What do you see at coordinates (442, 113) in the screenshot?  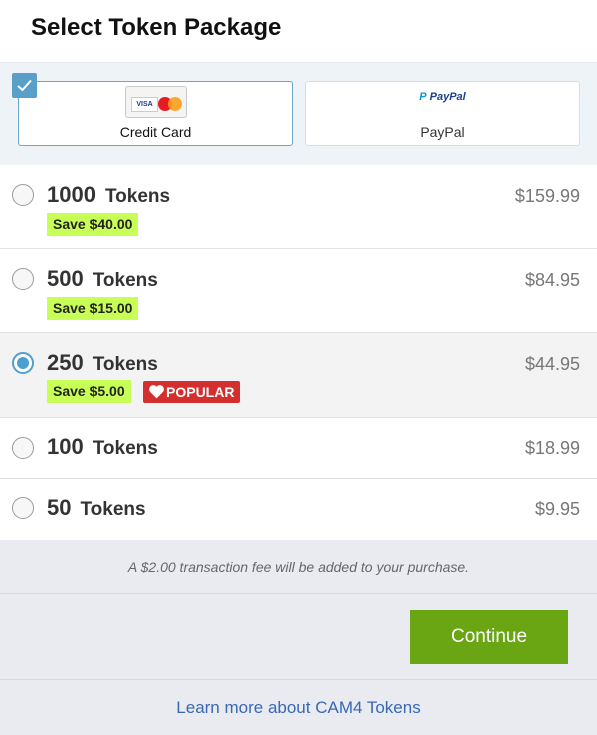 I see `payment-option-paypal: P PayPal PayPal` at bounding box center [442, 113].